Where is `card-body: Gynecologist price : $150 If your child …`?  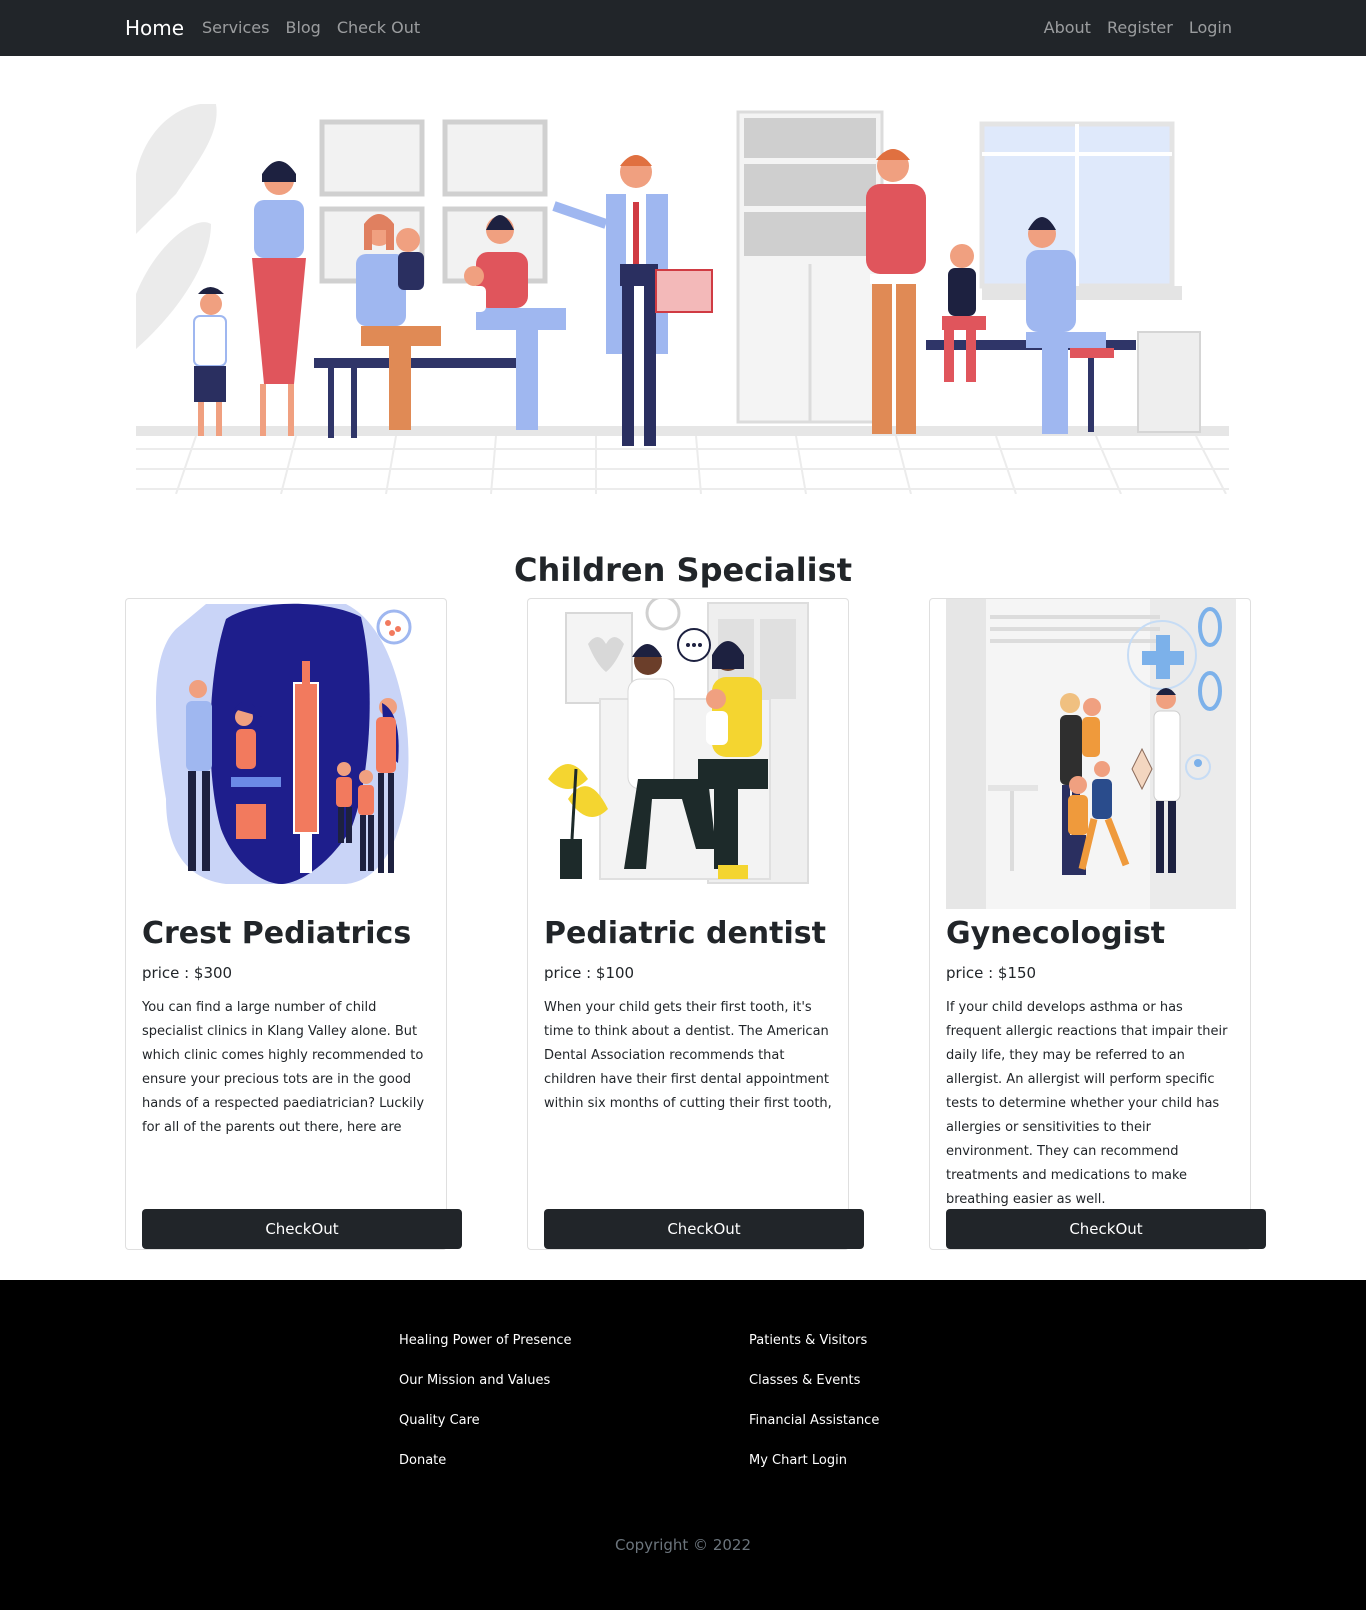 card-body: Gynecologist price : $150 If your child … is located at coordinates (1096, 1060).